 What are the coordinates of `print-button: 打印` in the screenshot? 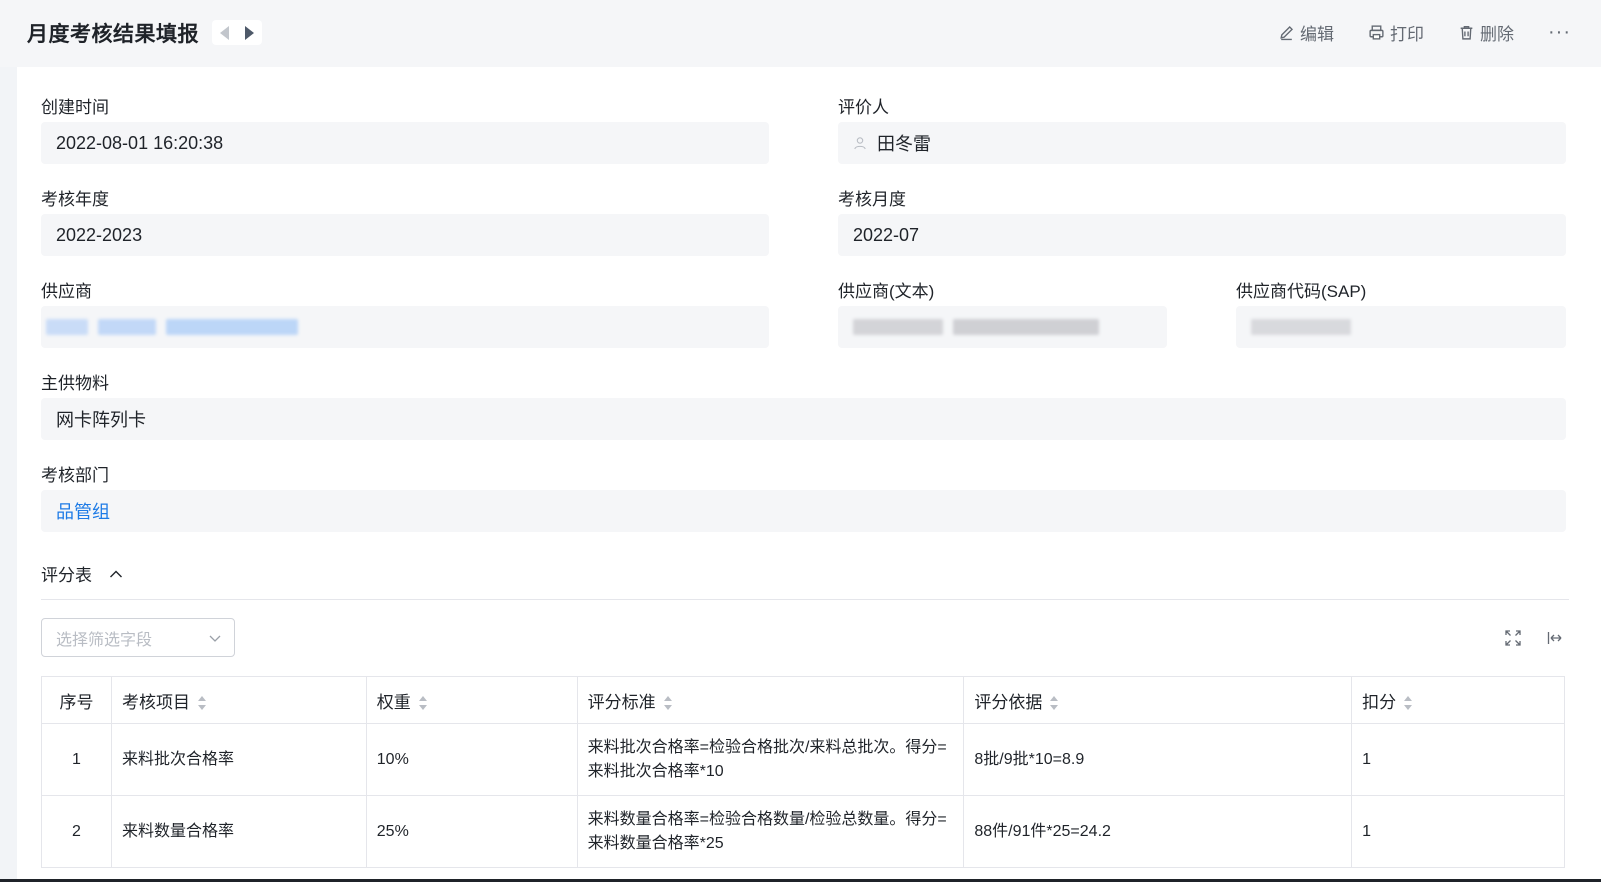 It's located at (1396, 32).